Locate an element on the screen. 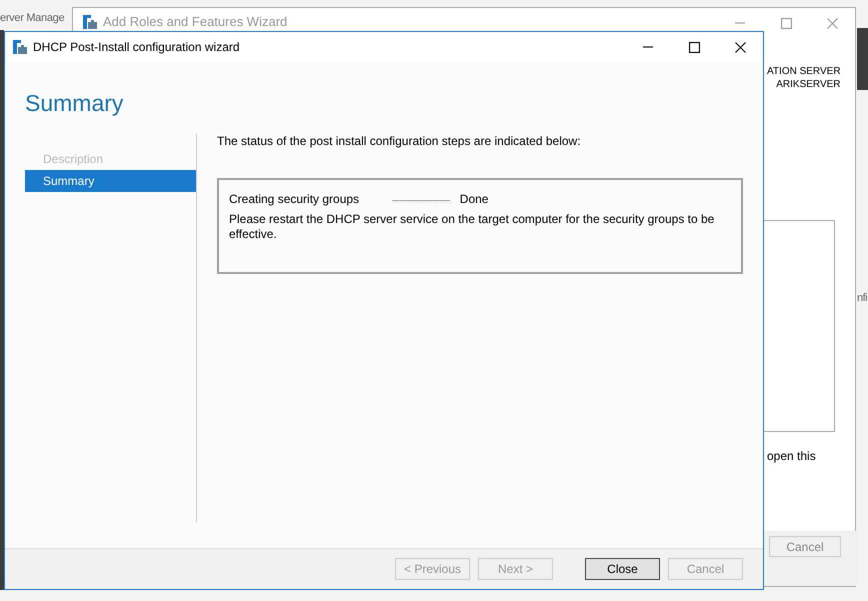 The height and width of the screenshot is (601, 868). restart-message: Please restart the DHCP server service on the target computer for the security groups to be effective. is located at coordinates (472, 227).